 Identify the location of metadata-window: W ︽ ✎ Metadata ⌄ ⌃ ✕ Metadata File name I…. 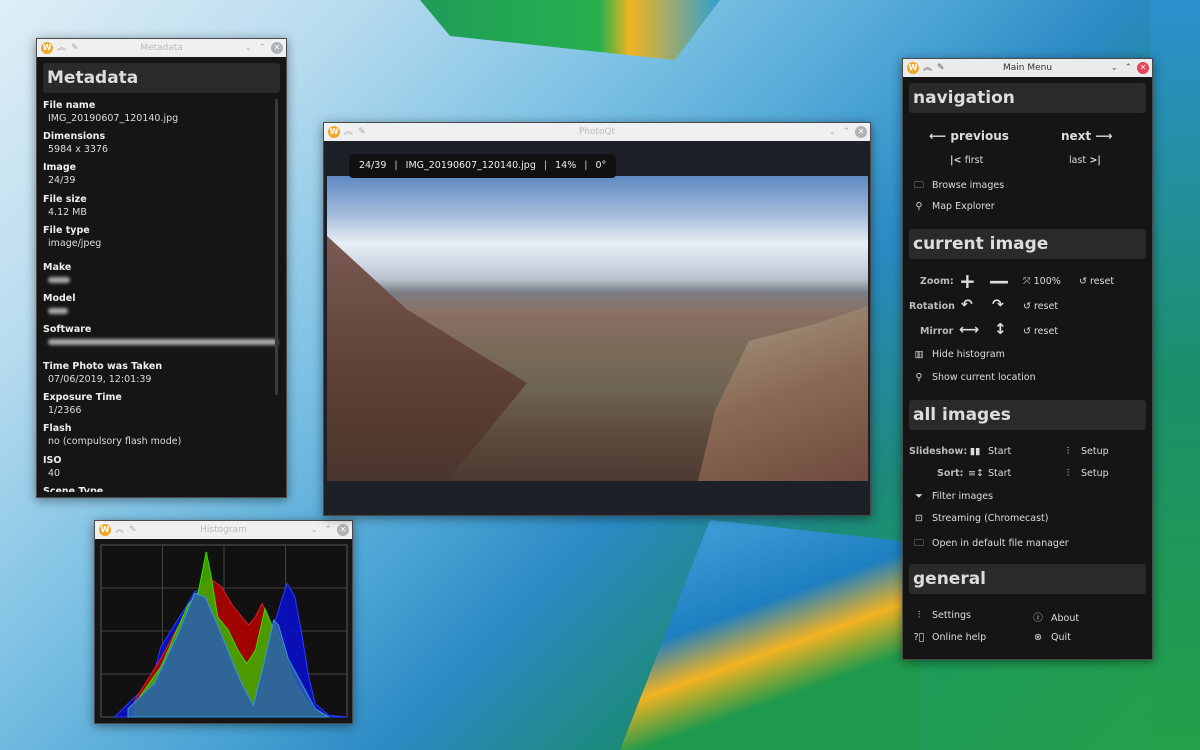
(161, 268).